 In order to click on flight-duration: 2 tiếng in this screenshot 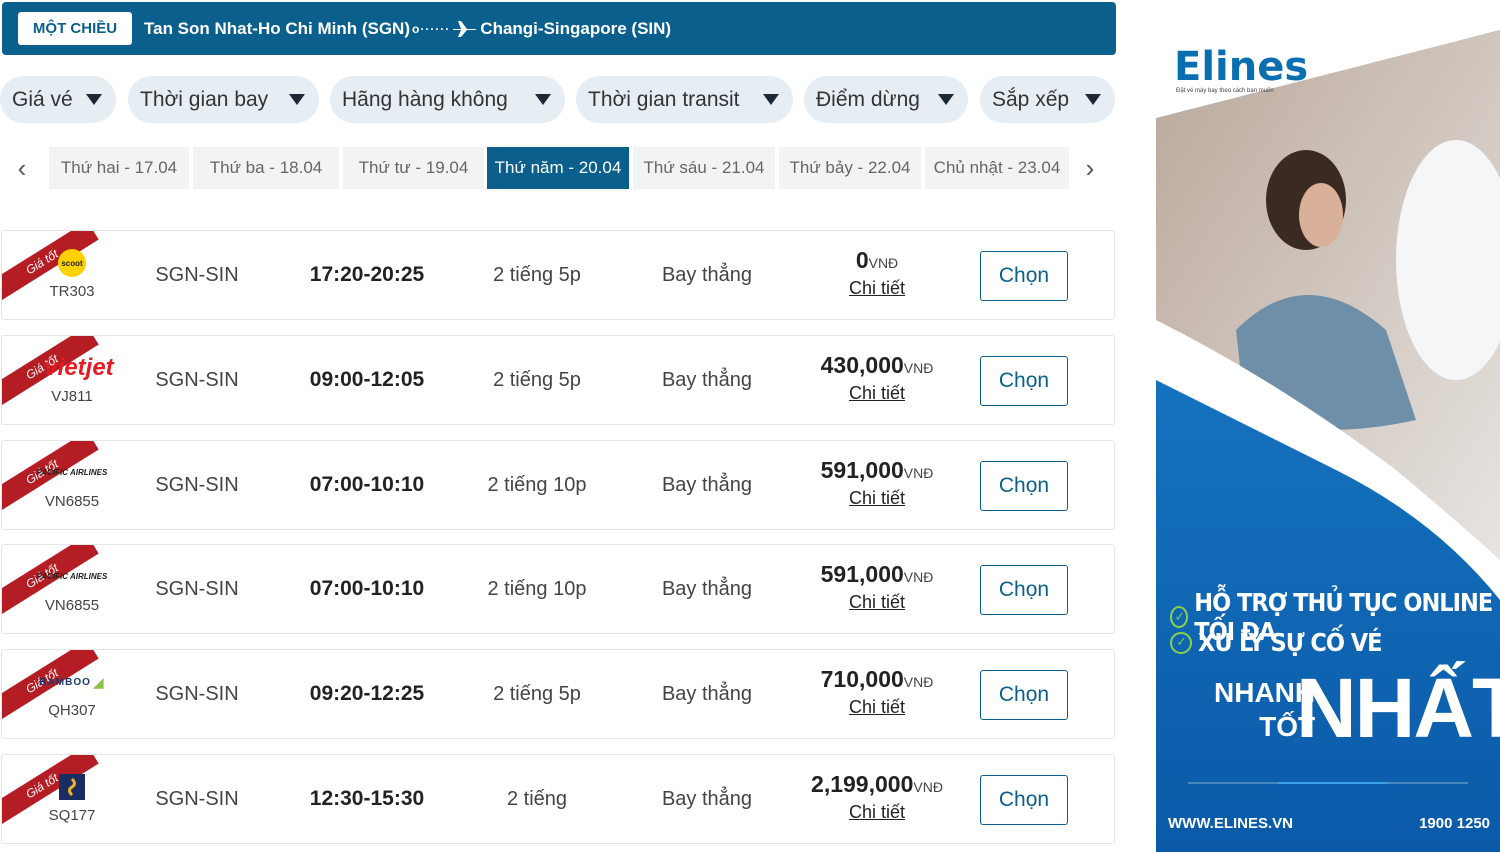, I will do `click(537, 798)`.